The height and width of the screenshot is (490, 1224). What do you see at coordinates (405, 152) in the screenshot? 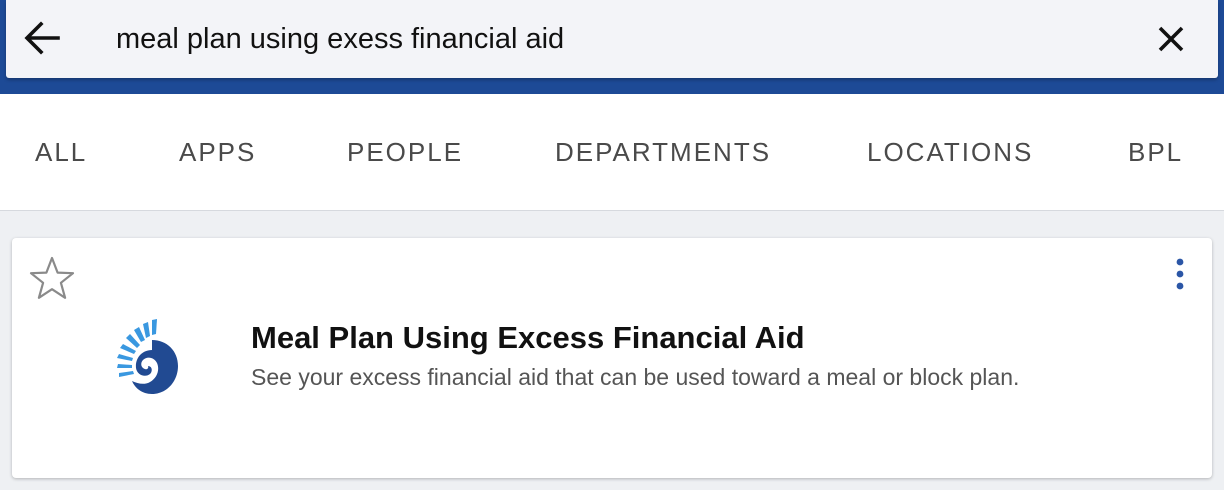
I see `tab-people: PEOPLE` at bounding box center [405, 152].